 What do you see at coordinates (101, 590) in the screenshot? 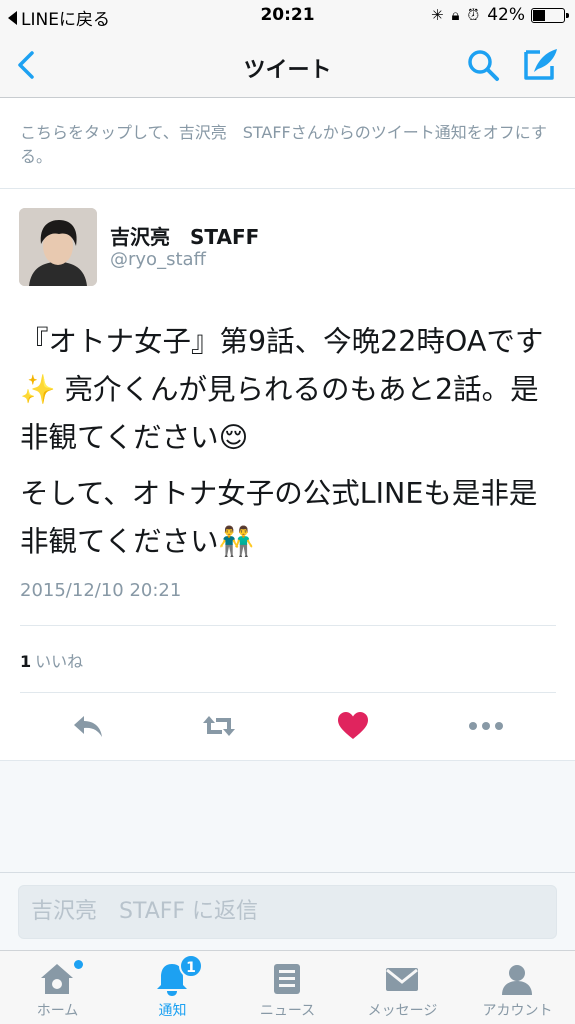
I see `tweet-timestamp: 2015/12/10 20:21` at bounding box center [101, 590].